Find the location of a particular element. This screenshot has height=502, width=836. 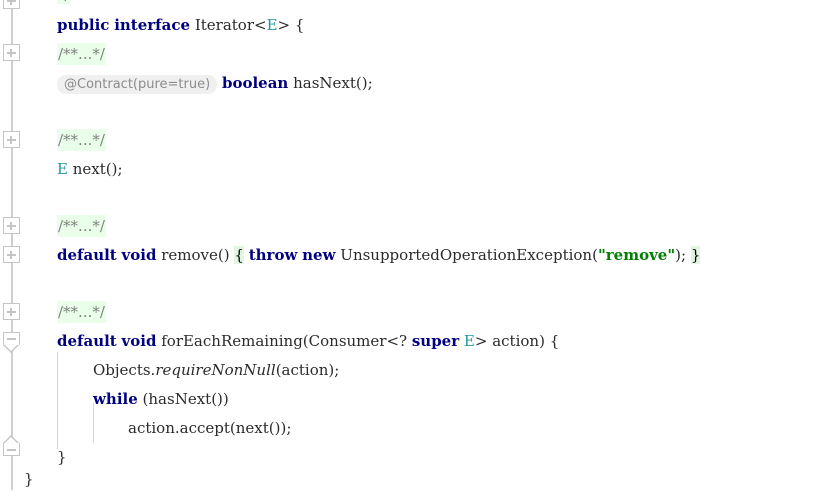

code-token-kw: new is located at coordinates (319, 255).